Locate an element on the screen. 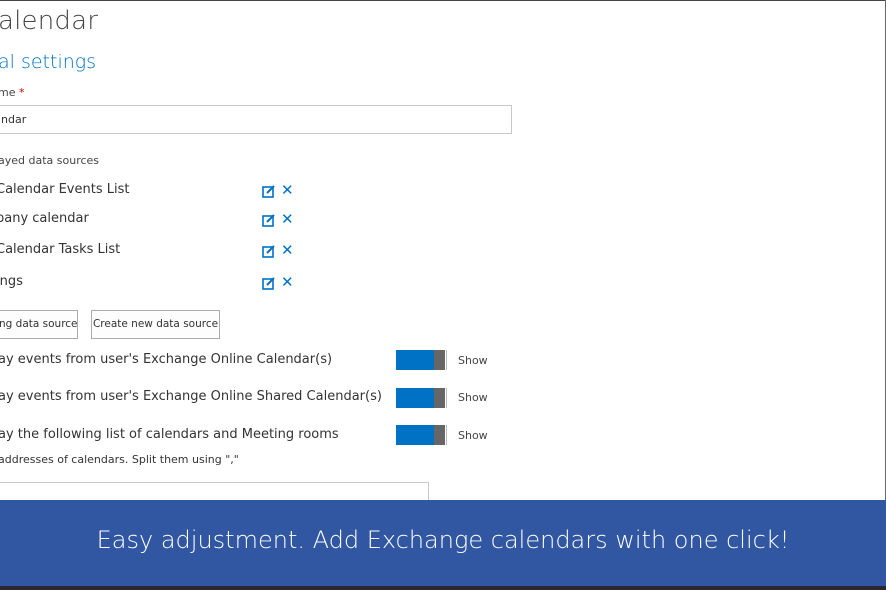 The image size is (886, 590). name-input: ndar is located at coordinates (256, 119).